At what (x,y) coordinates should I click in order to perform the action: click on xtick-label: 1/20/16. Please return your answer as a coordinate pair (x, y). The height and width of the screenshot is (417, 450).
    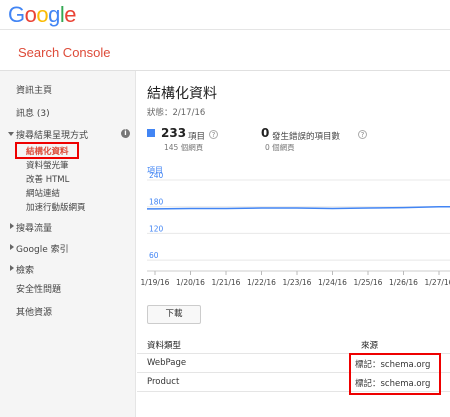
    Looking at the image, I should click on (190, 282).